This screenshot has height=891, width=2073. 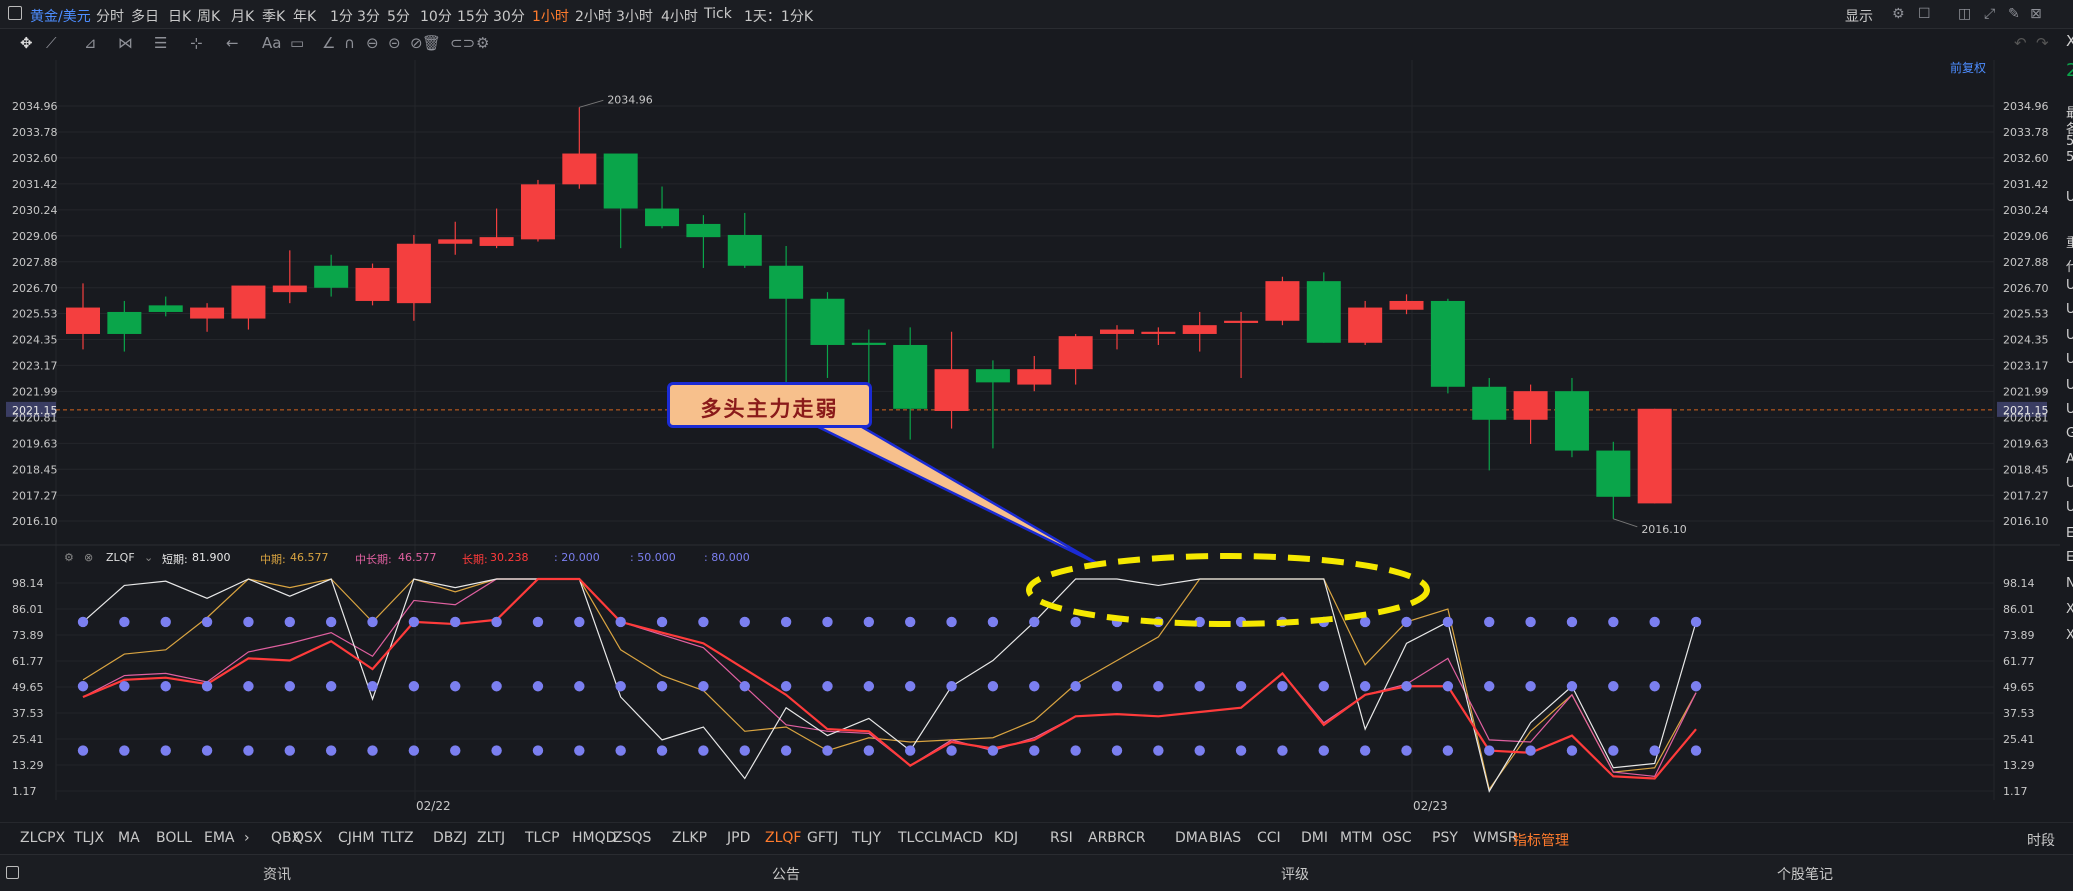 I want to click on timeframe-16: 4小时, so click(x=679, y=16).